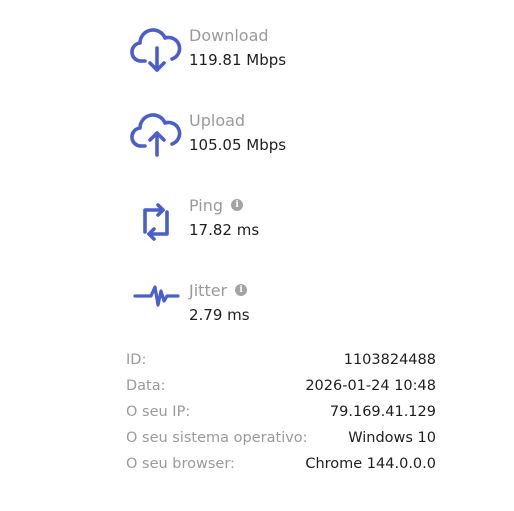 This screenshot has height=511, width=514. Describe the element at coordinates (219, 315) in the screenshot. I see `jitter-value: 2.79 ms` at that location.